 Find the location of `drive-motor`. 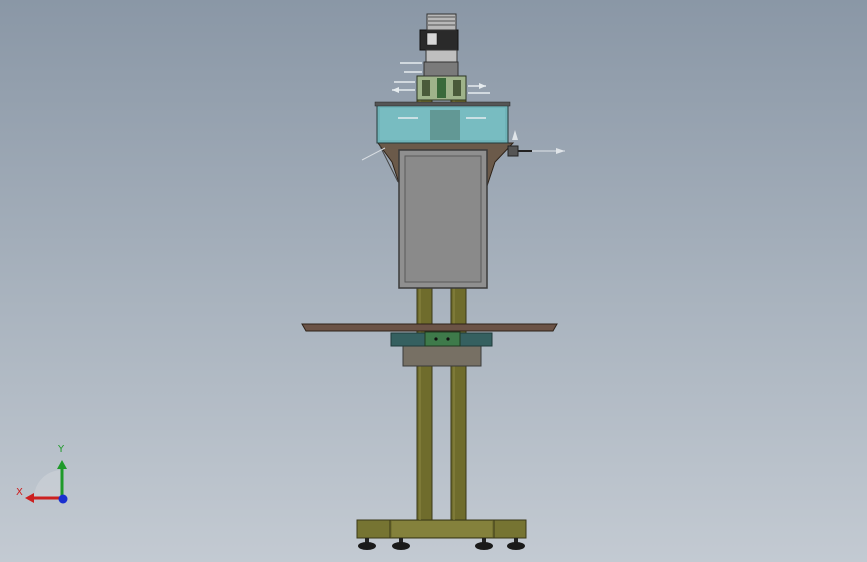

drive-motor is located at coordinates (429, 45).